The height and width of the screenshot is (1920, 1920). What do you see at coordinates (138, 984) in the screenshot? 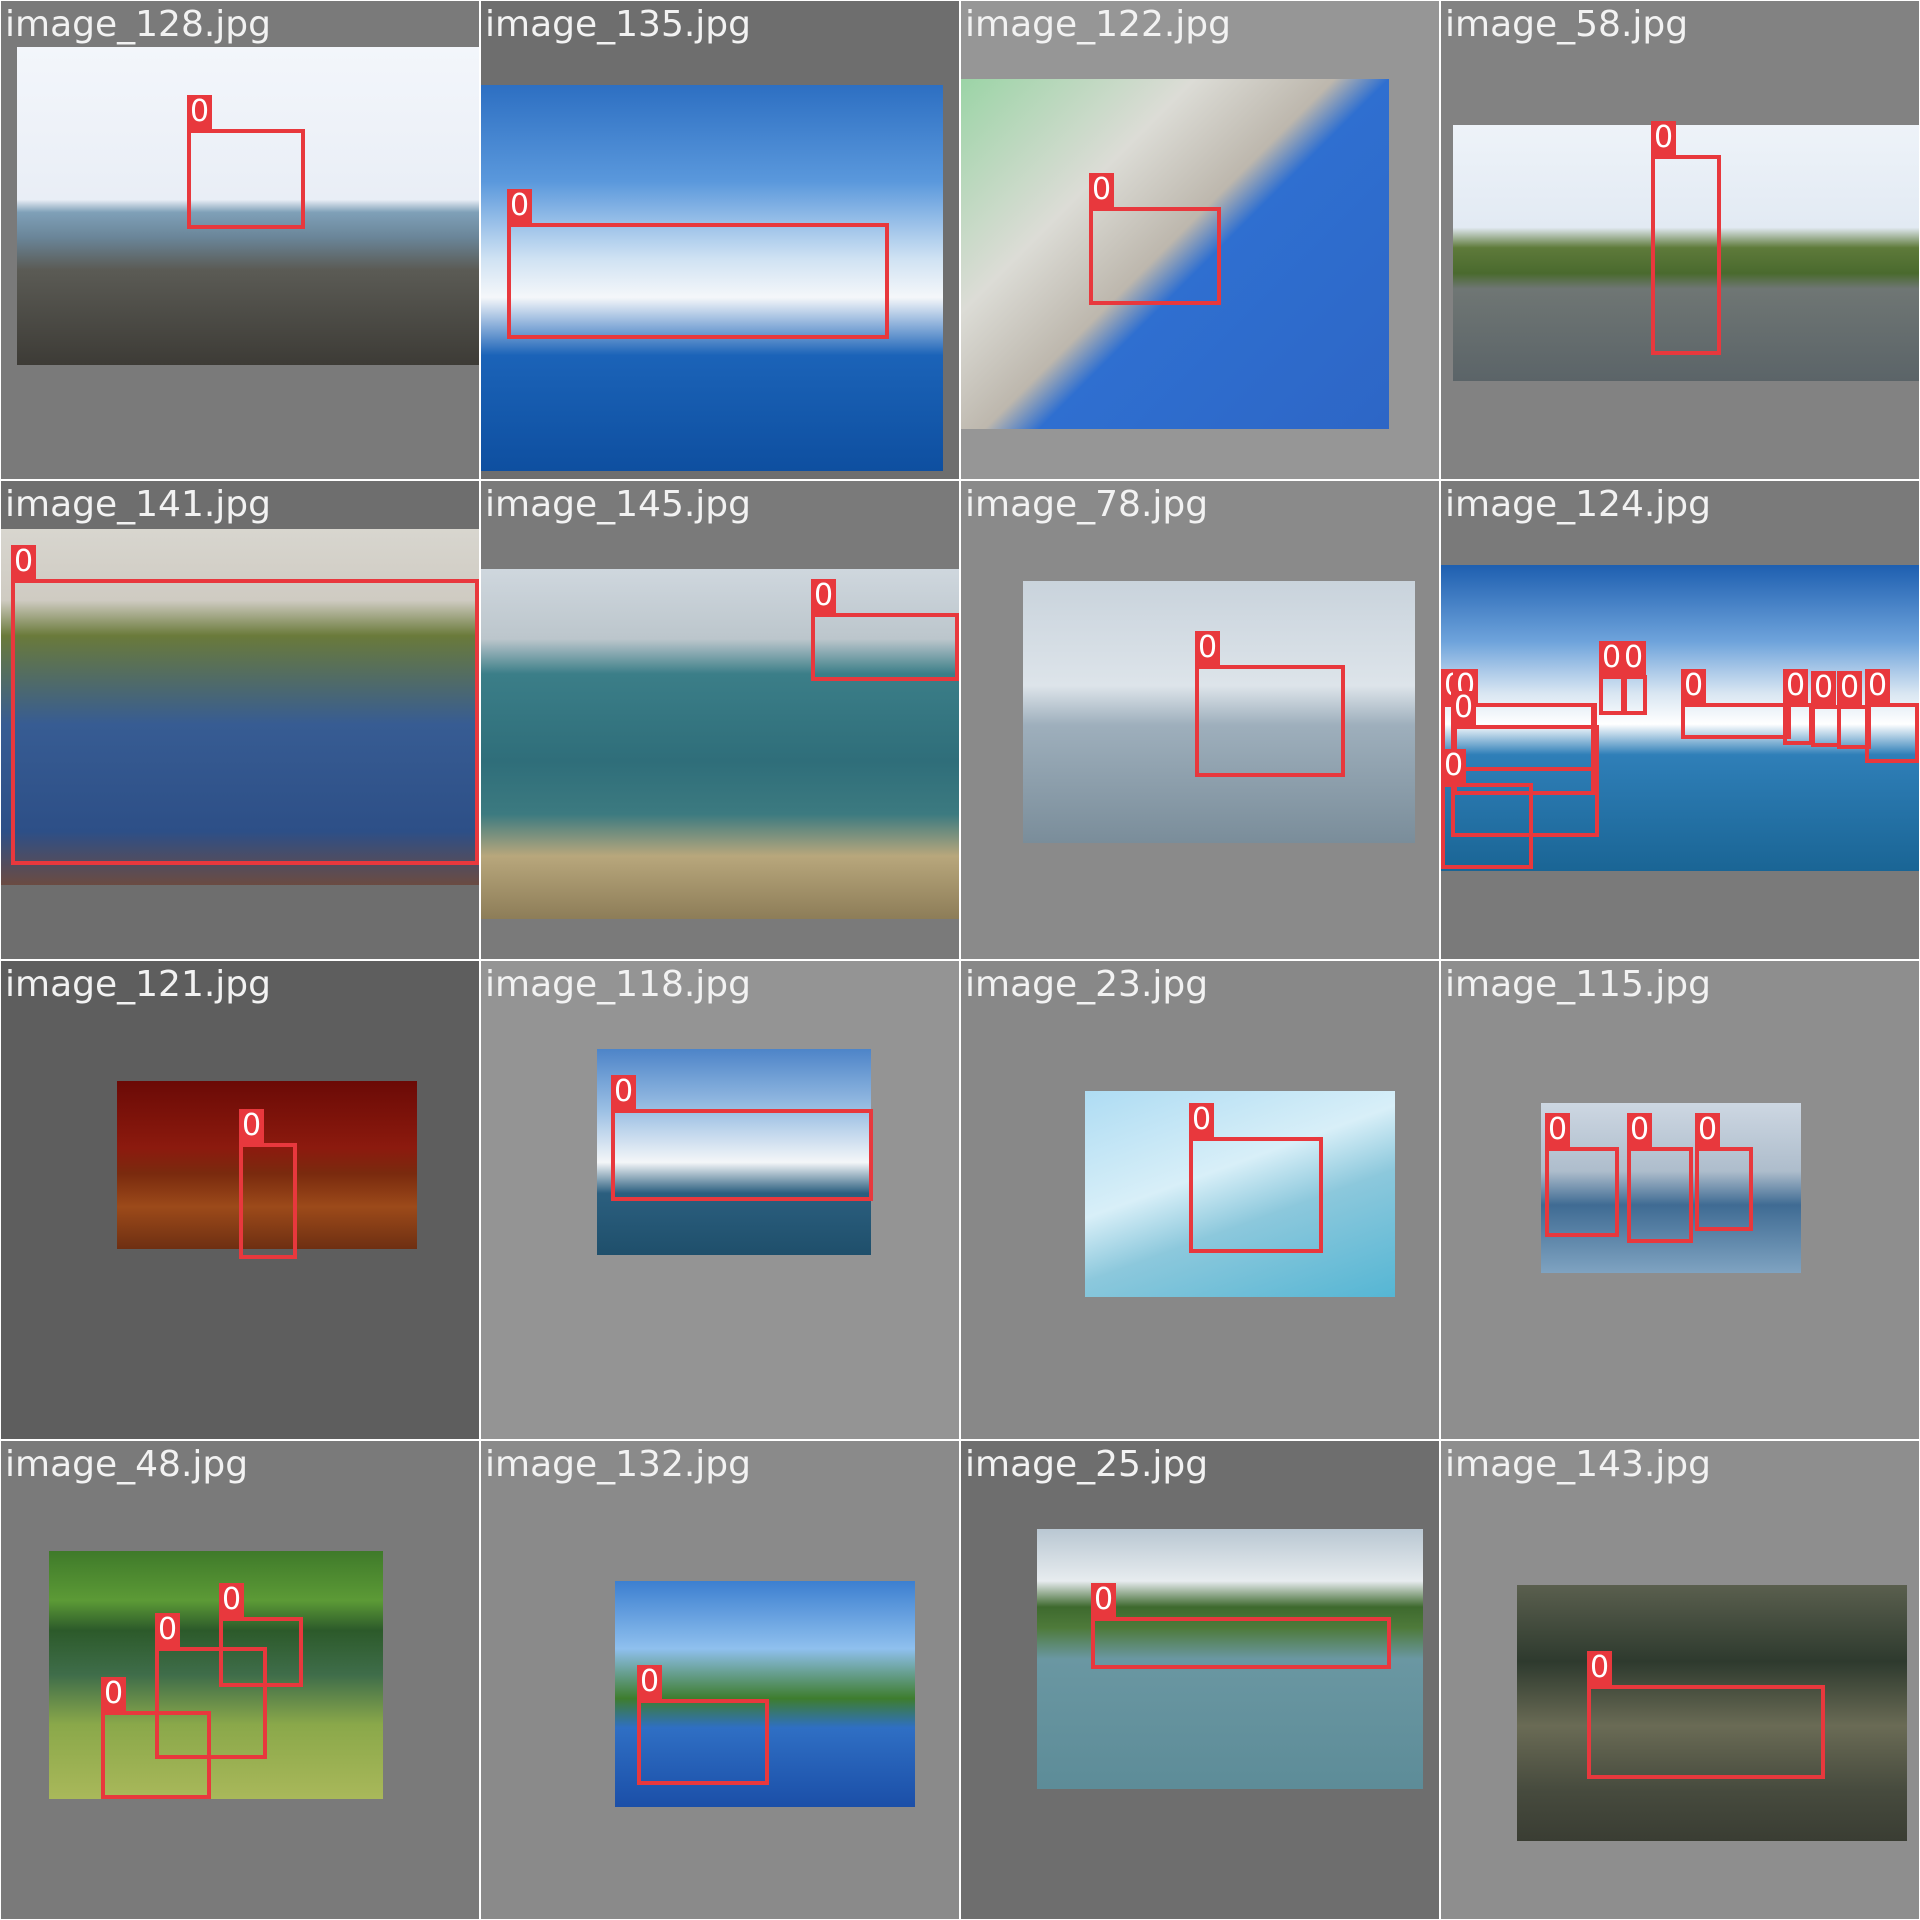
I see `cell-filename: image_121.jpg` at bounding box center [138, 984].